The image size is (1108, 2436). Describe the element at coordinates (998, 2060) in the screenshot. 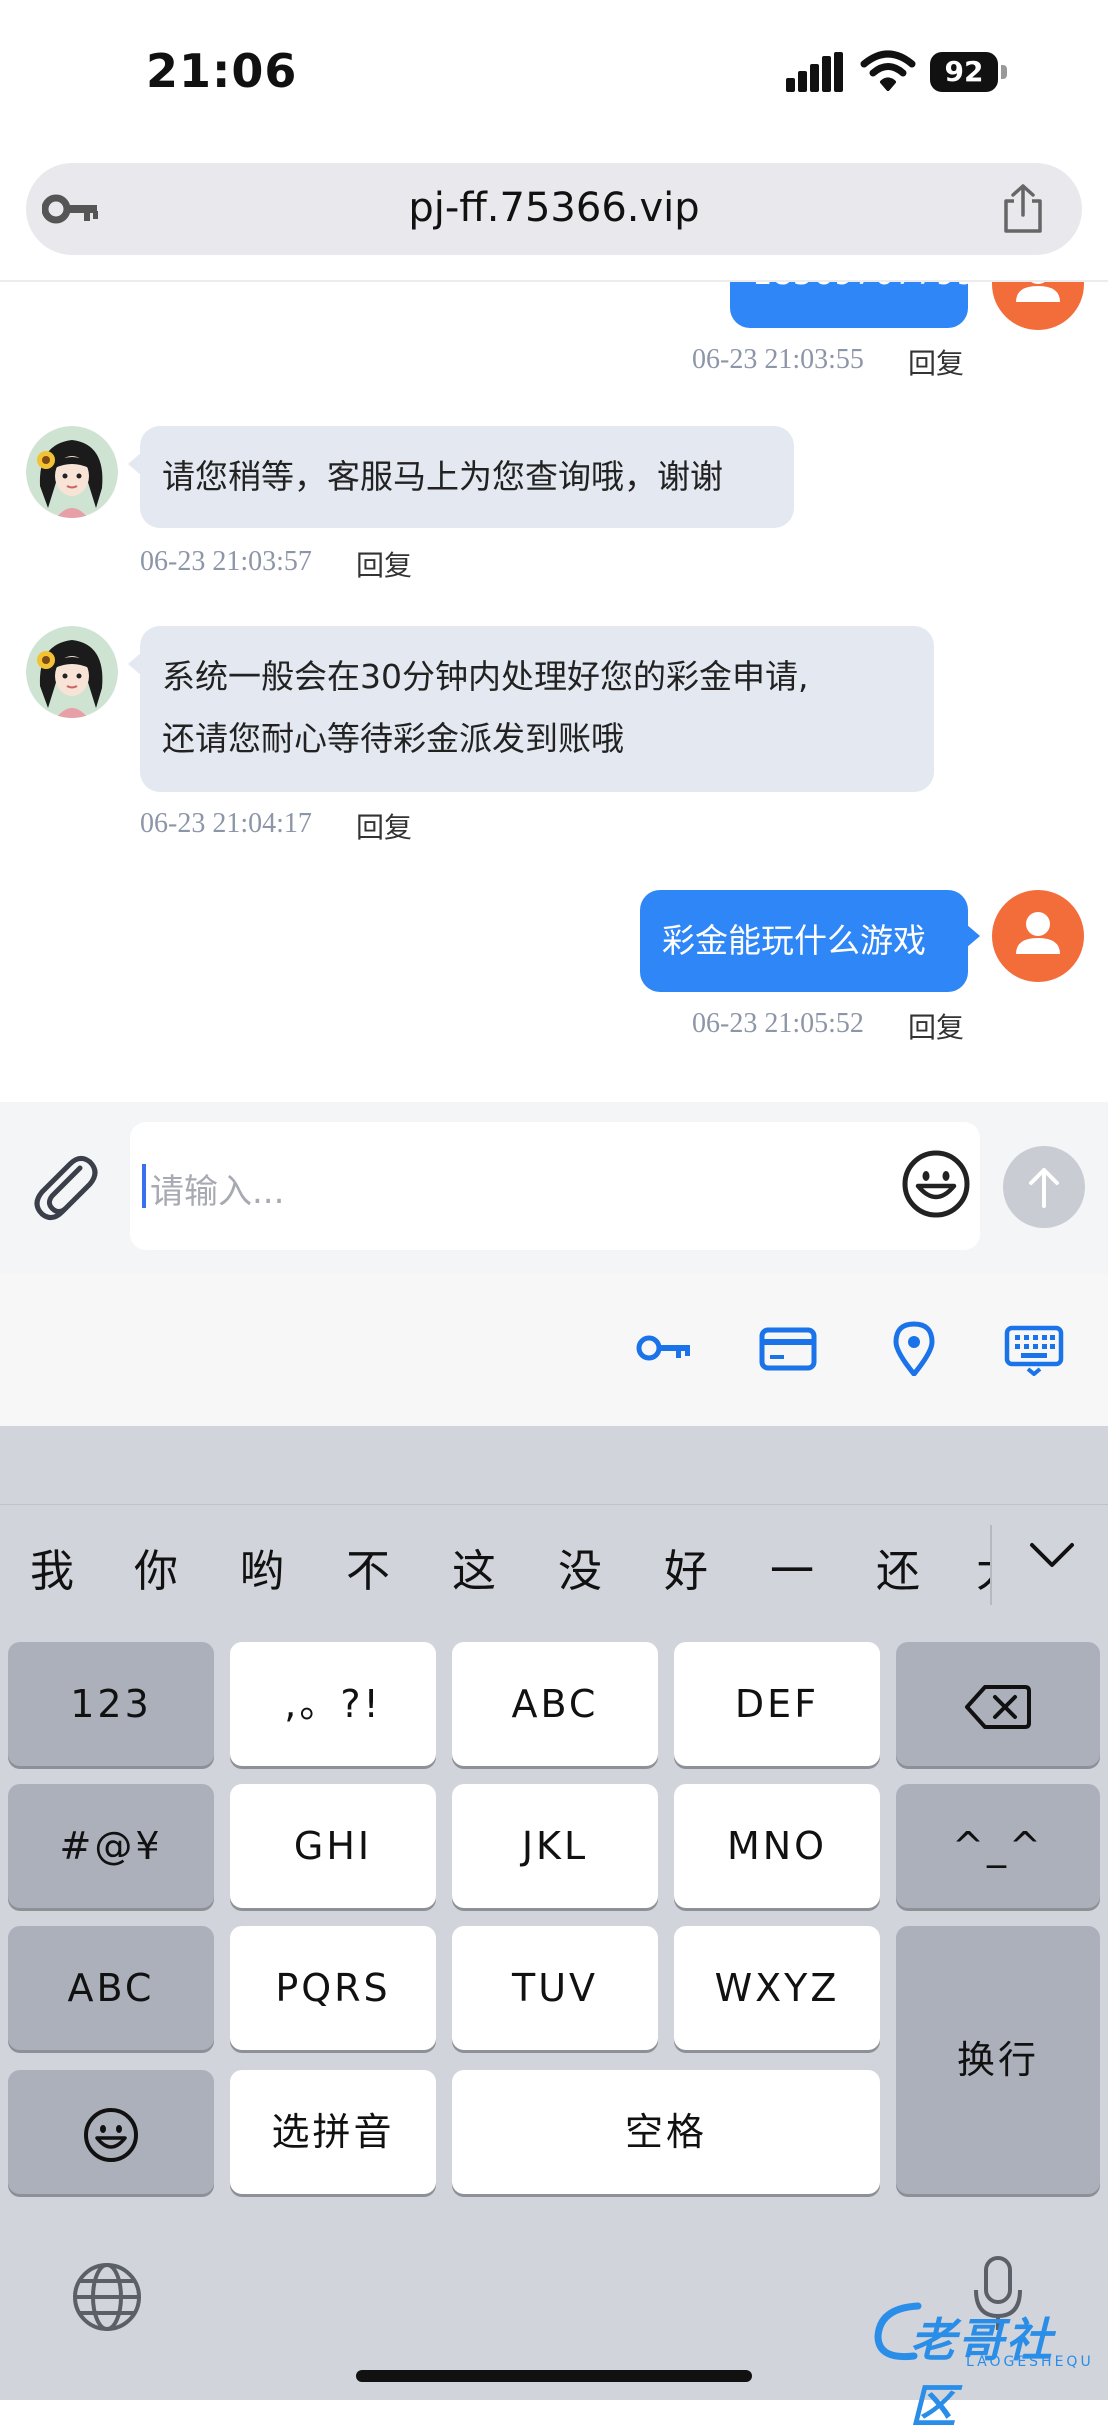

I see `return-key: 换行` at that location.